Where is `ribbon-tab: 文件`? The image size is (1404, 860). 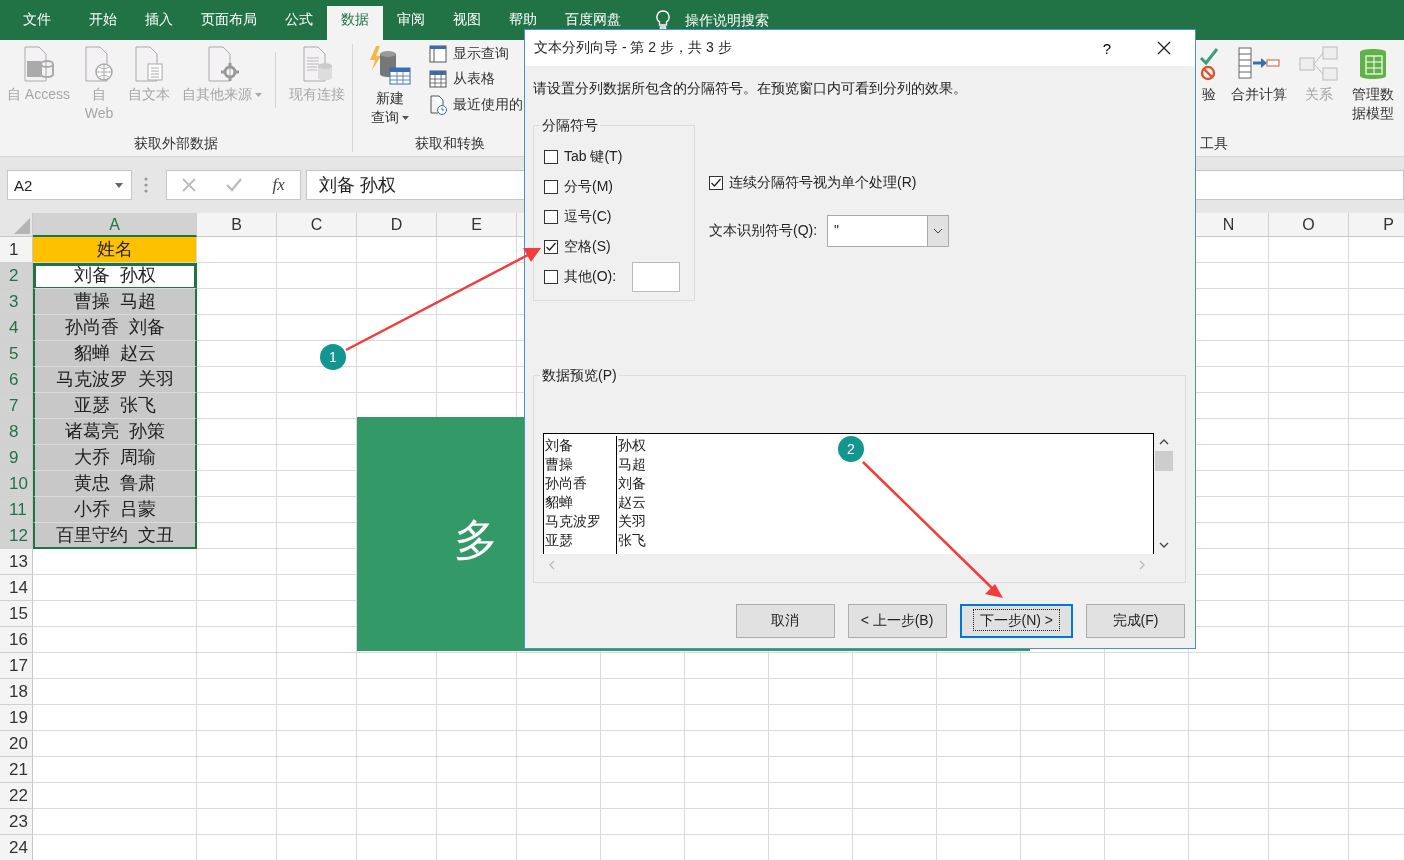
ribbon-tab: 文件 is located at coordinates (37, 23).